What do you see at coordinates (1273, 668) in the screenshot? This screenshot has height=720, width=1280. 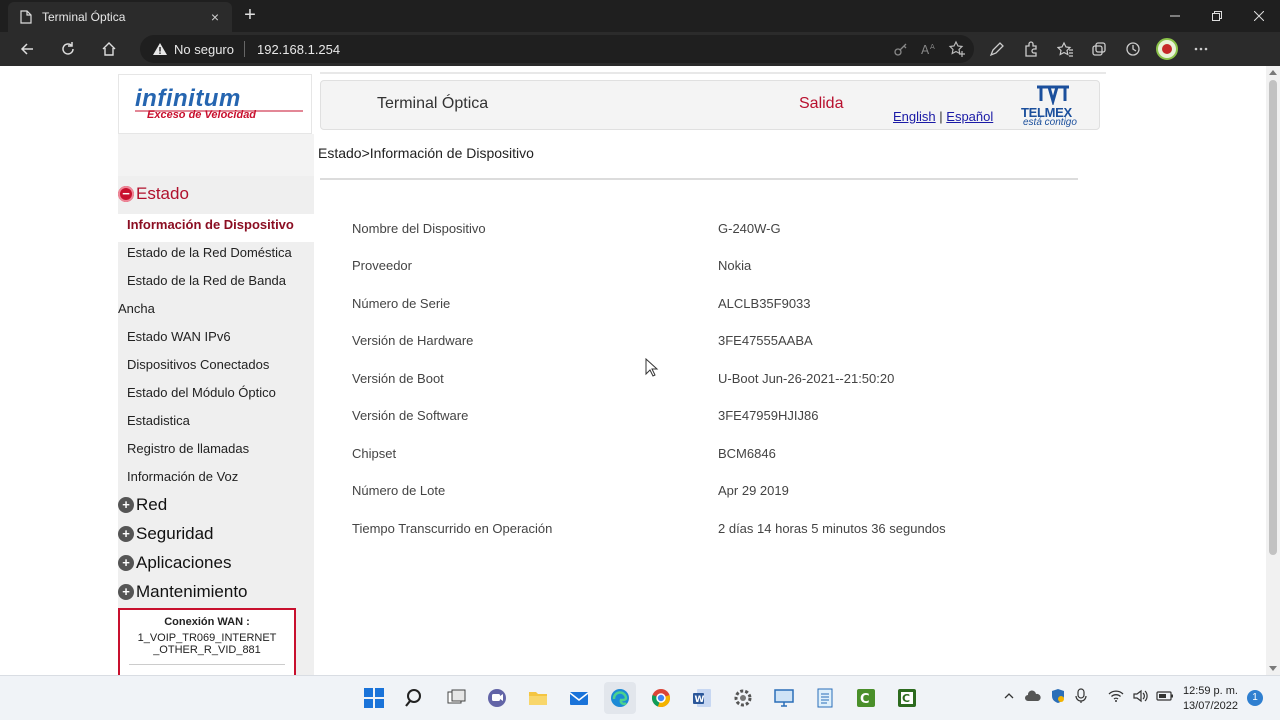 I see `scroll-down-icon` at bounding box center [1273, 668].